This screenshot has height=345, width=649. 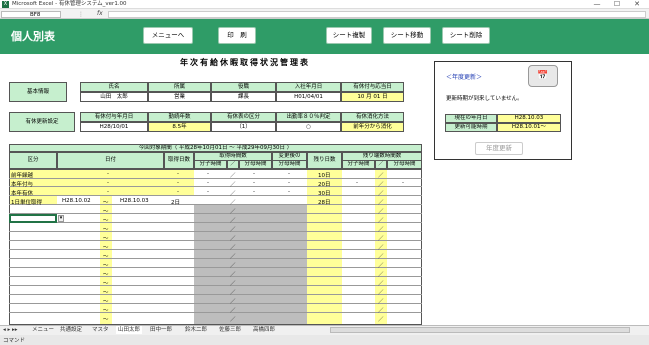 I want to click on row-carryover-days: -, so click(x=178, y=174).